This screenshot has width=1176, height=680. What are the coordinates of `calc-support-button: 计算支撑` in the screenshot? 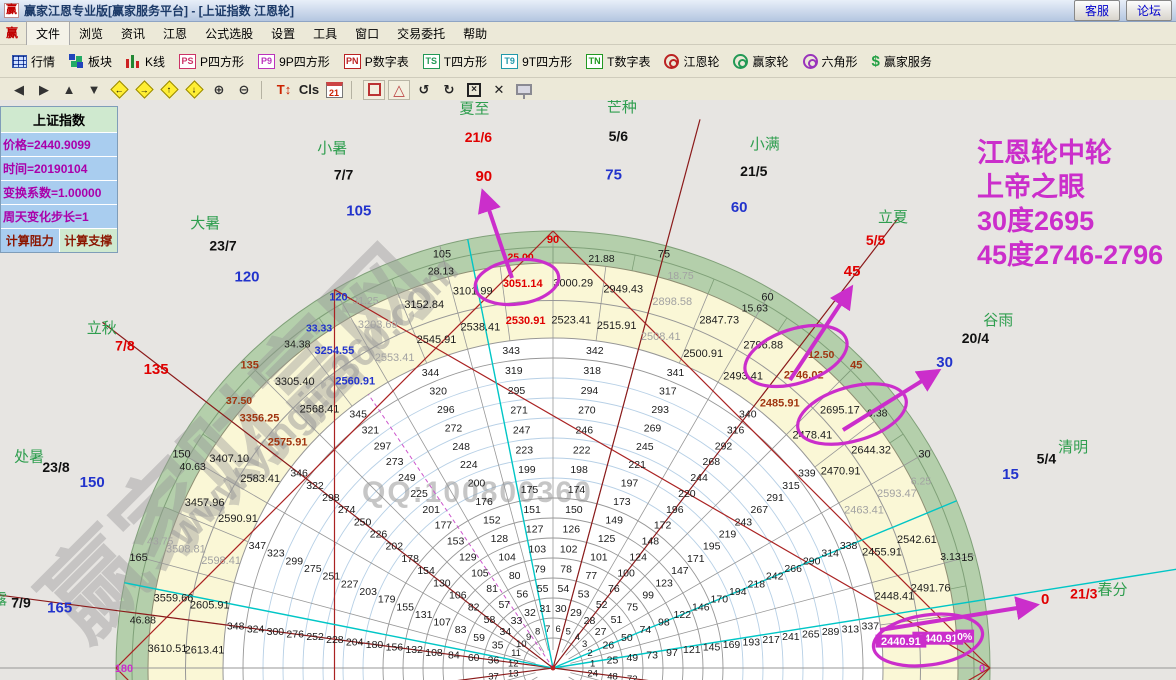 It's located at (88, 240).